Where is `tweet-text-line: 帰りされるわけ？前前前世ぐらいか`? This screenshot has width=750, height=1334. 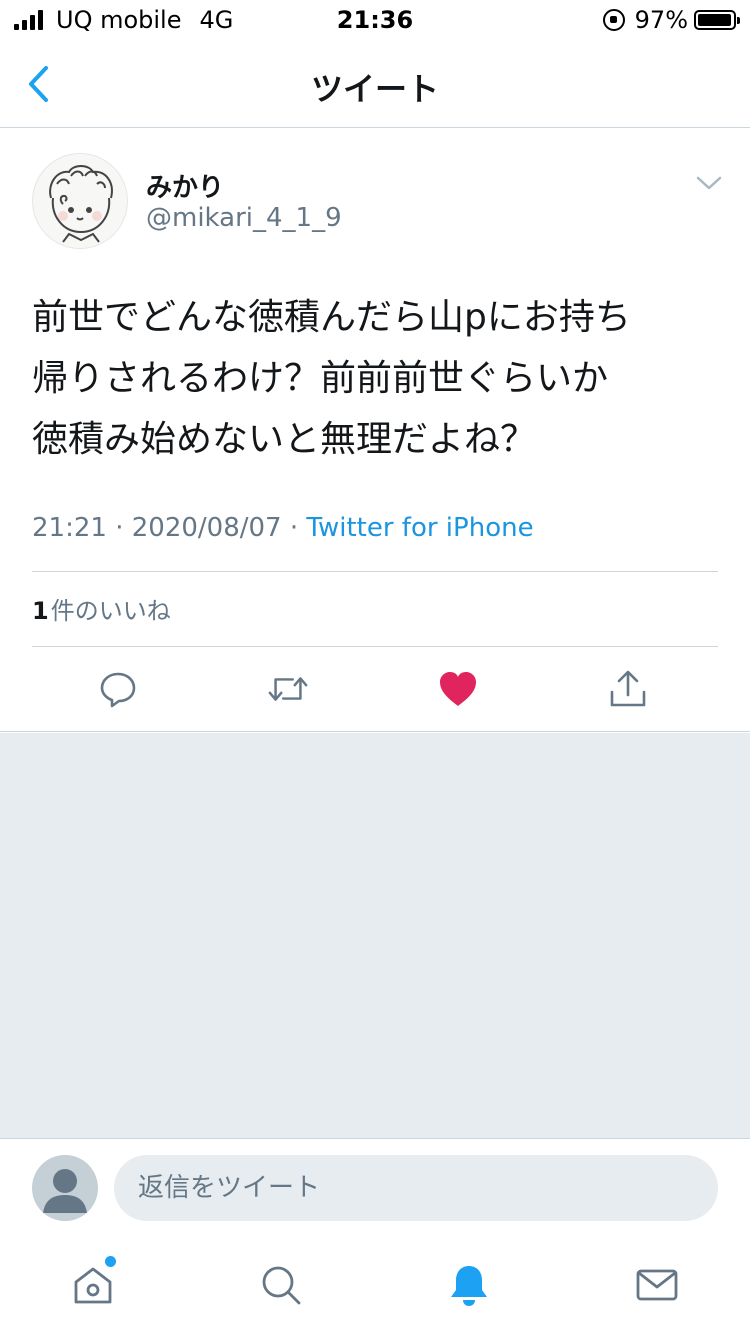
tweet-text-line: 帰りされるわけ？前前前世ぐらいか is located at coordinates (320, 378).